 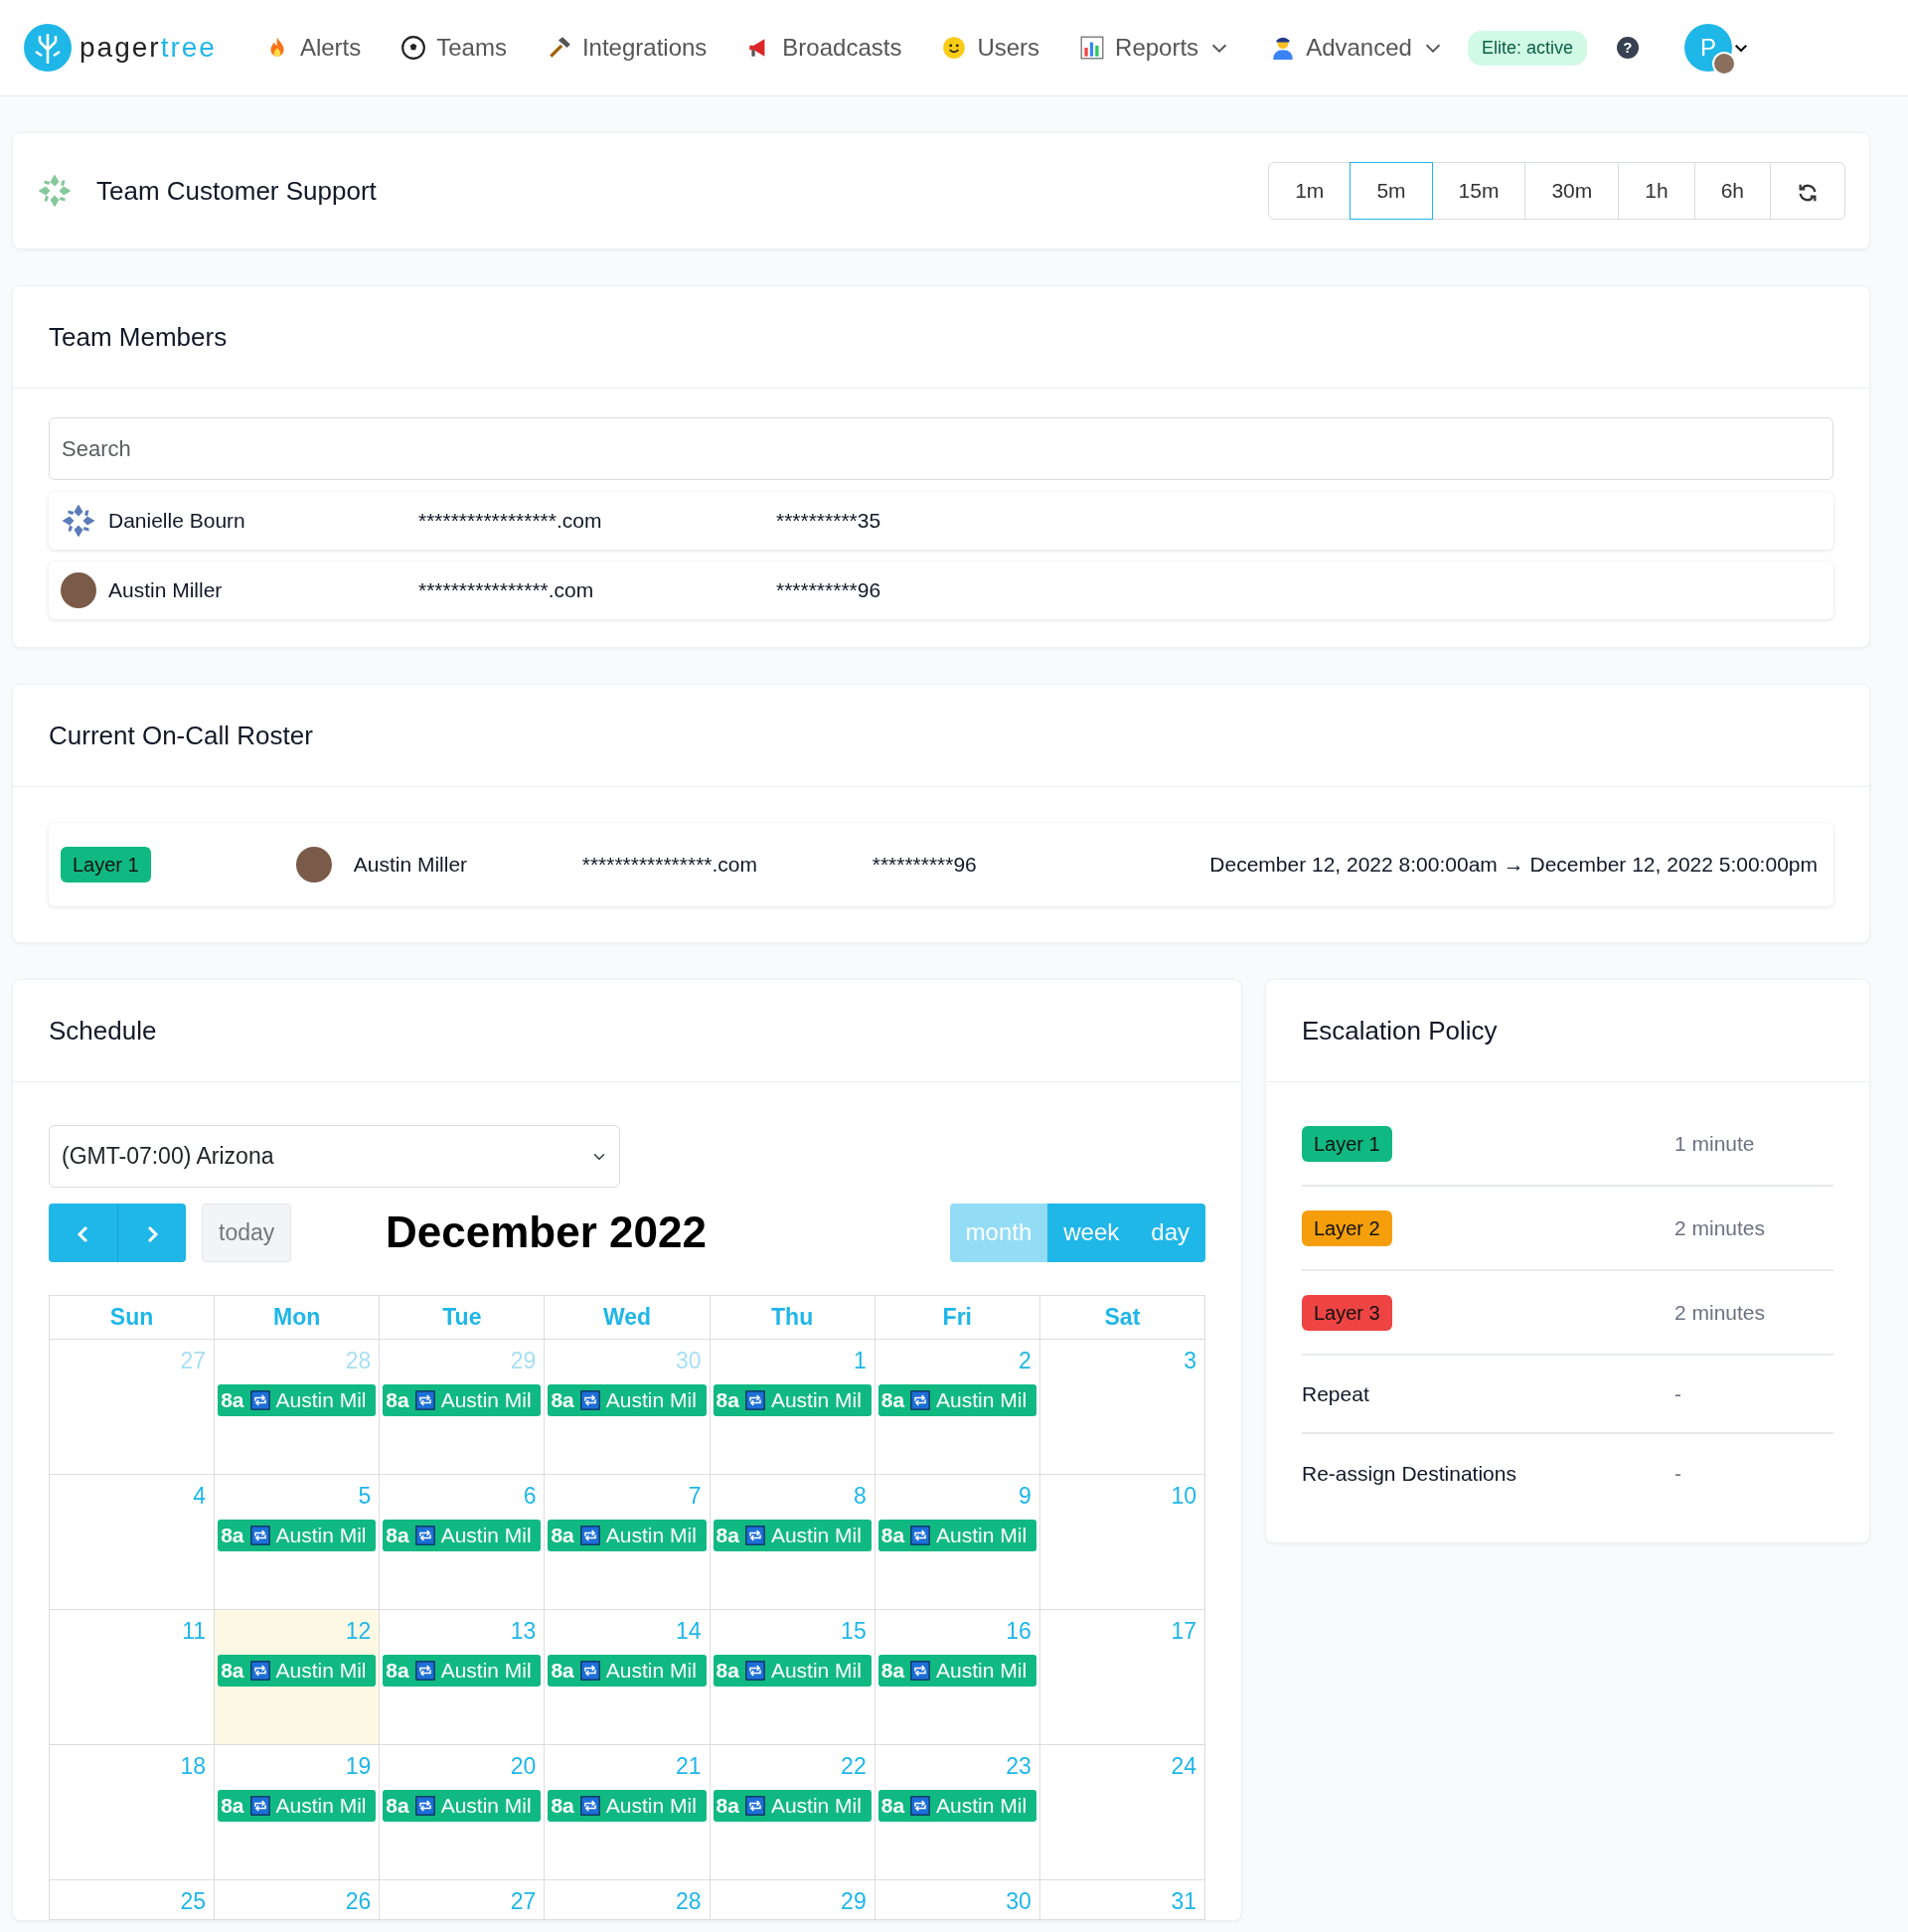 I want to click on policy-value: -, so click(x=1678, y=1393).